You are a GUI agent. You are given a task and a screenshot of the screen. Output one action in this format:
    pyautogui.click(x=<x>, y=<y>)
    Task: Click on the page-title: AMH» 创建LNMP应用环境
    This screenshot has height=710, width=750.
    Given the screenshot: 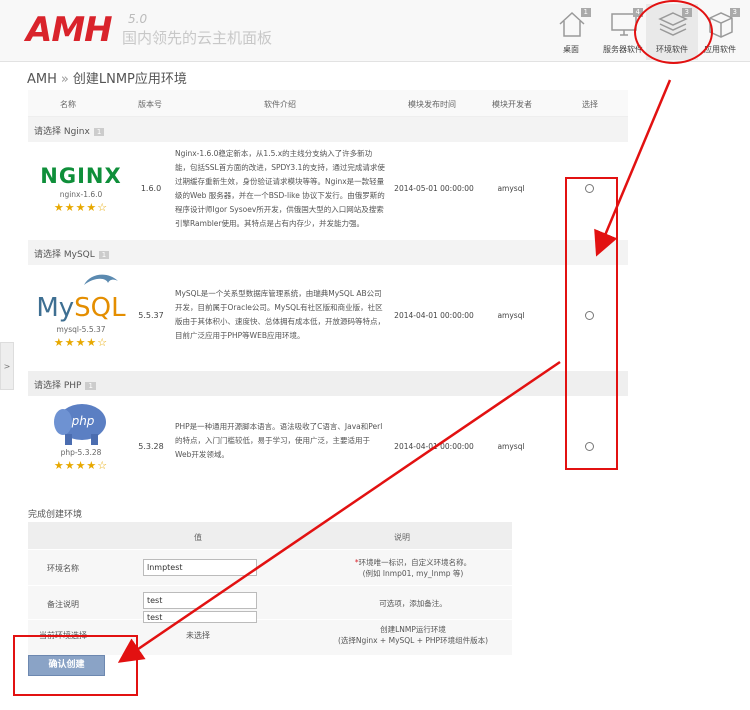 What is the action you would take?
    pyautogui.click(x=107, y=77)
    